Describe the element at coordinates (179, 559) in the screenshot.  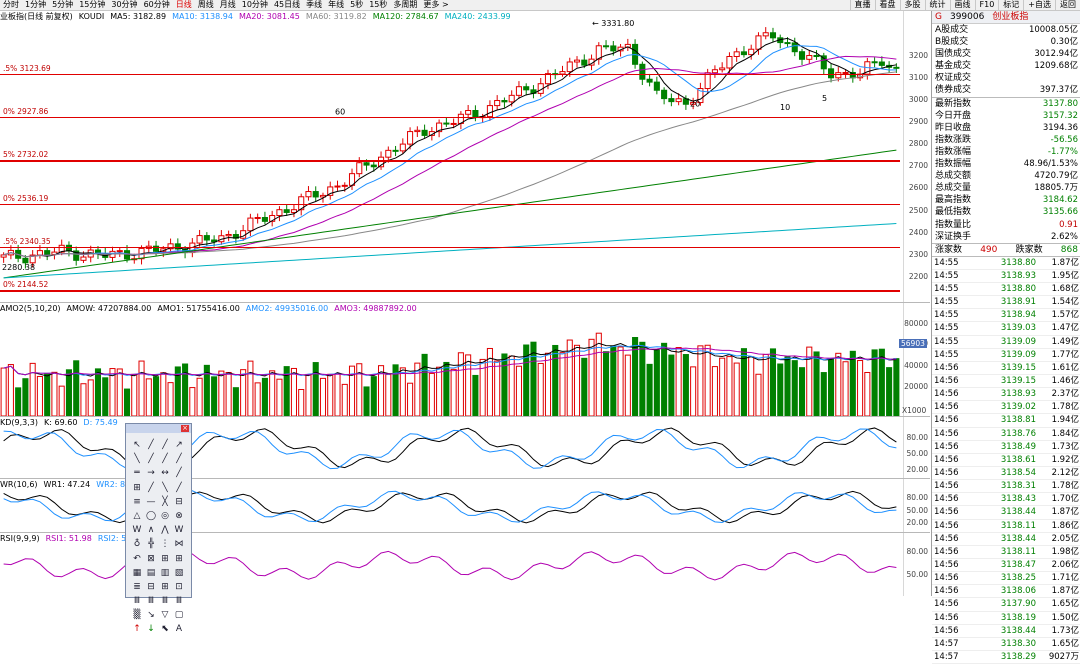
I see `tool-icon-35: ⊞` at that location.